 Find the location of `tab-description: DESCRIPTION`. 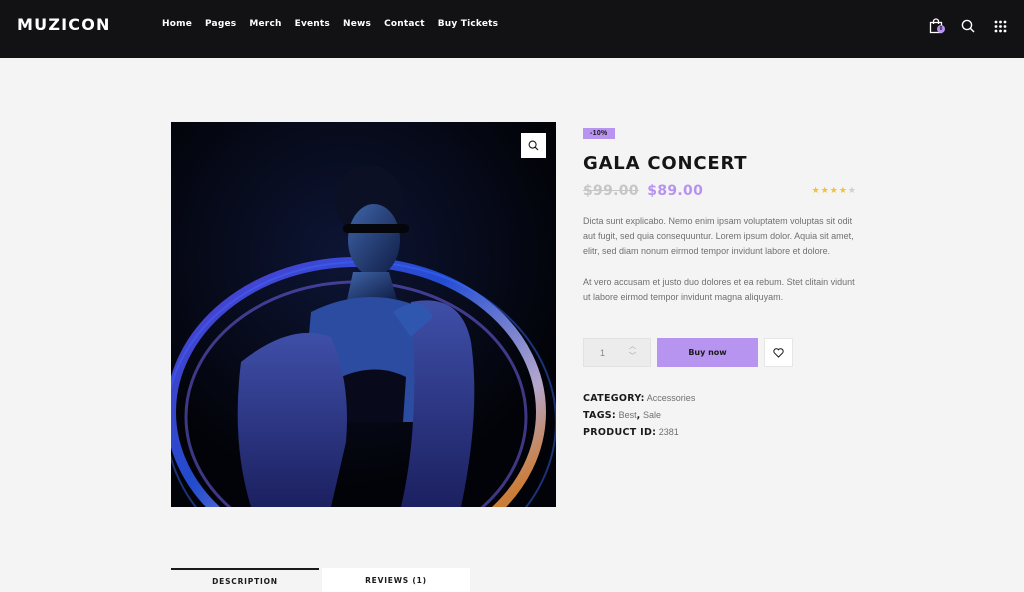

tab-description: DESCRIPTION is located at coordinates (245, 580).